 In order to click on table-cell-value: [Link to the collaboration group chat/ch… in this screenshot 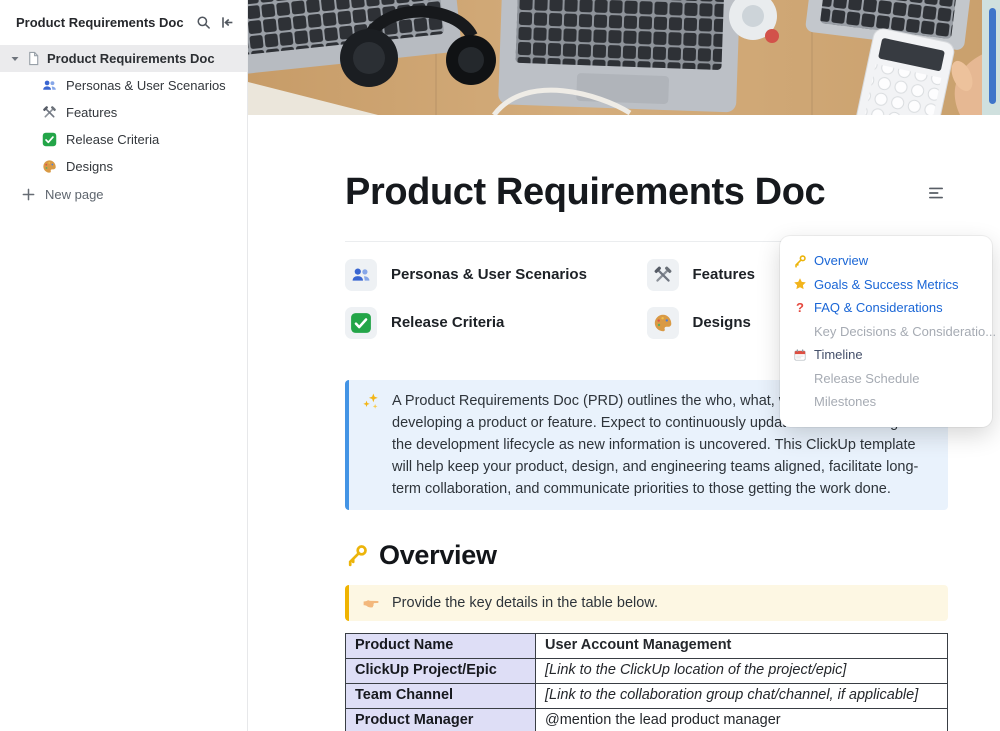, I will do `click(741, 695)`.